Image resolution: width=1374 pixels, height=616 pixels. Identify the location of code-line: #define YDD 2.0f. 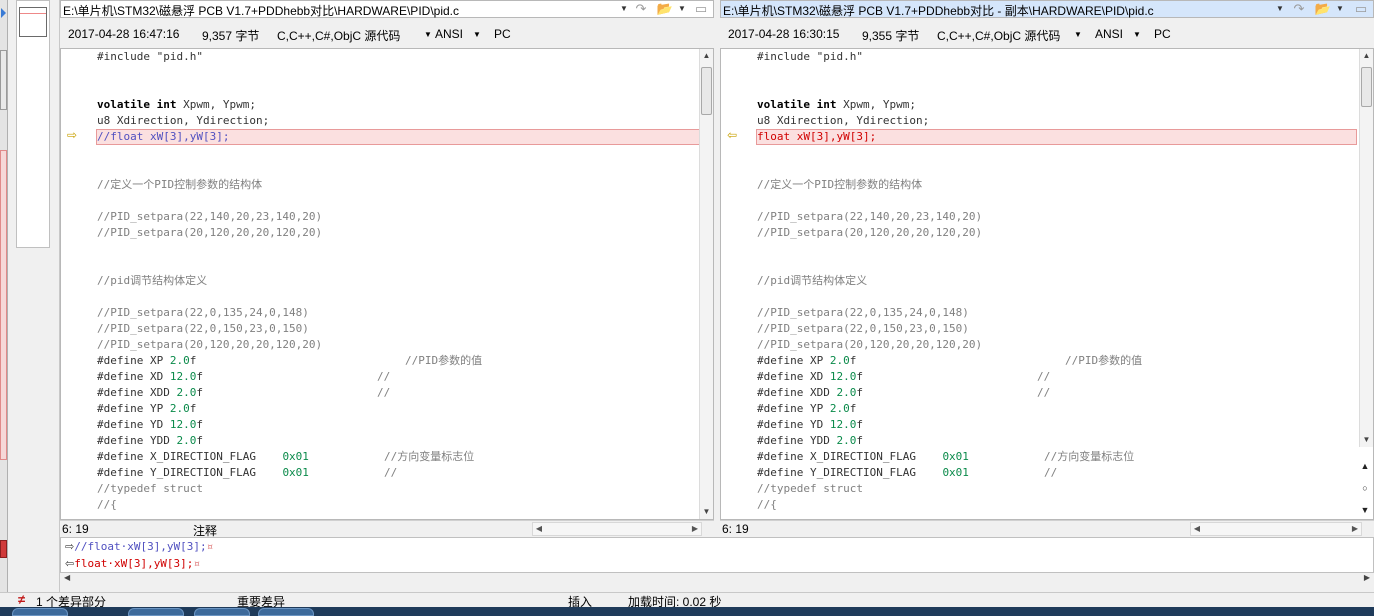
(150, 440).